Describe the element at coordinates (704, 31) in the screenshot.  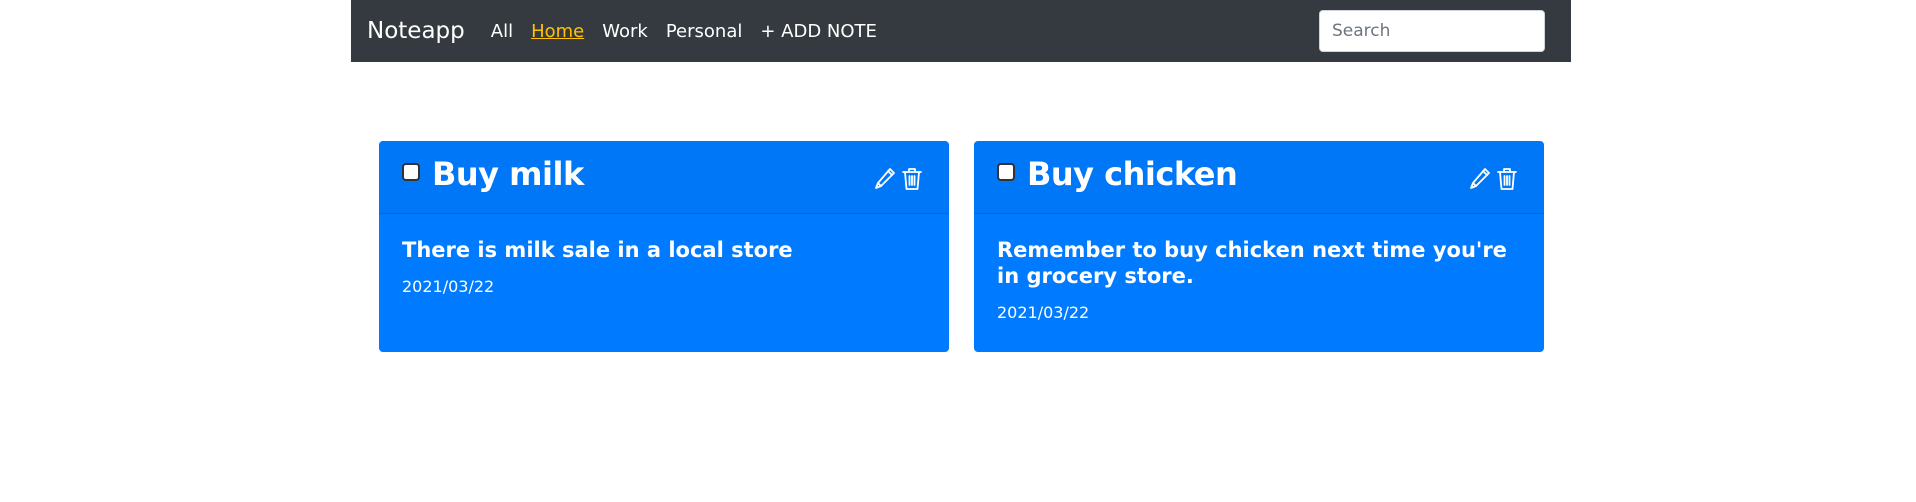
I see `nav-link-personal: Personal` at that location.